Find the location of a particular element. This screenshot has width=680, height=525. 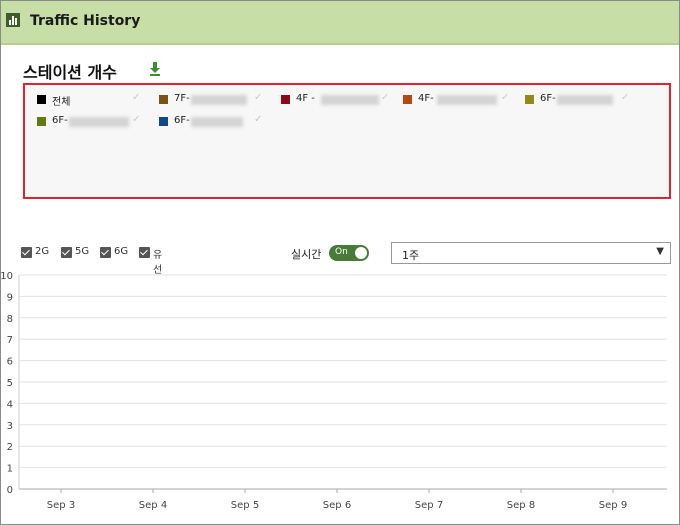

y-tick-label: 2 is located at coordinates (10, 447).